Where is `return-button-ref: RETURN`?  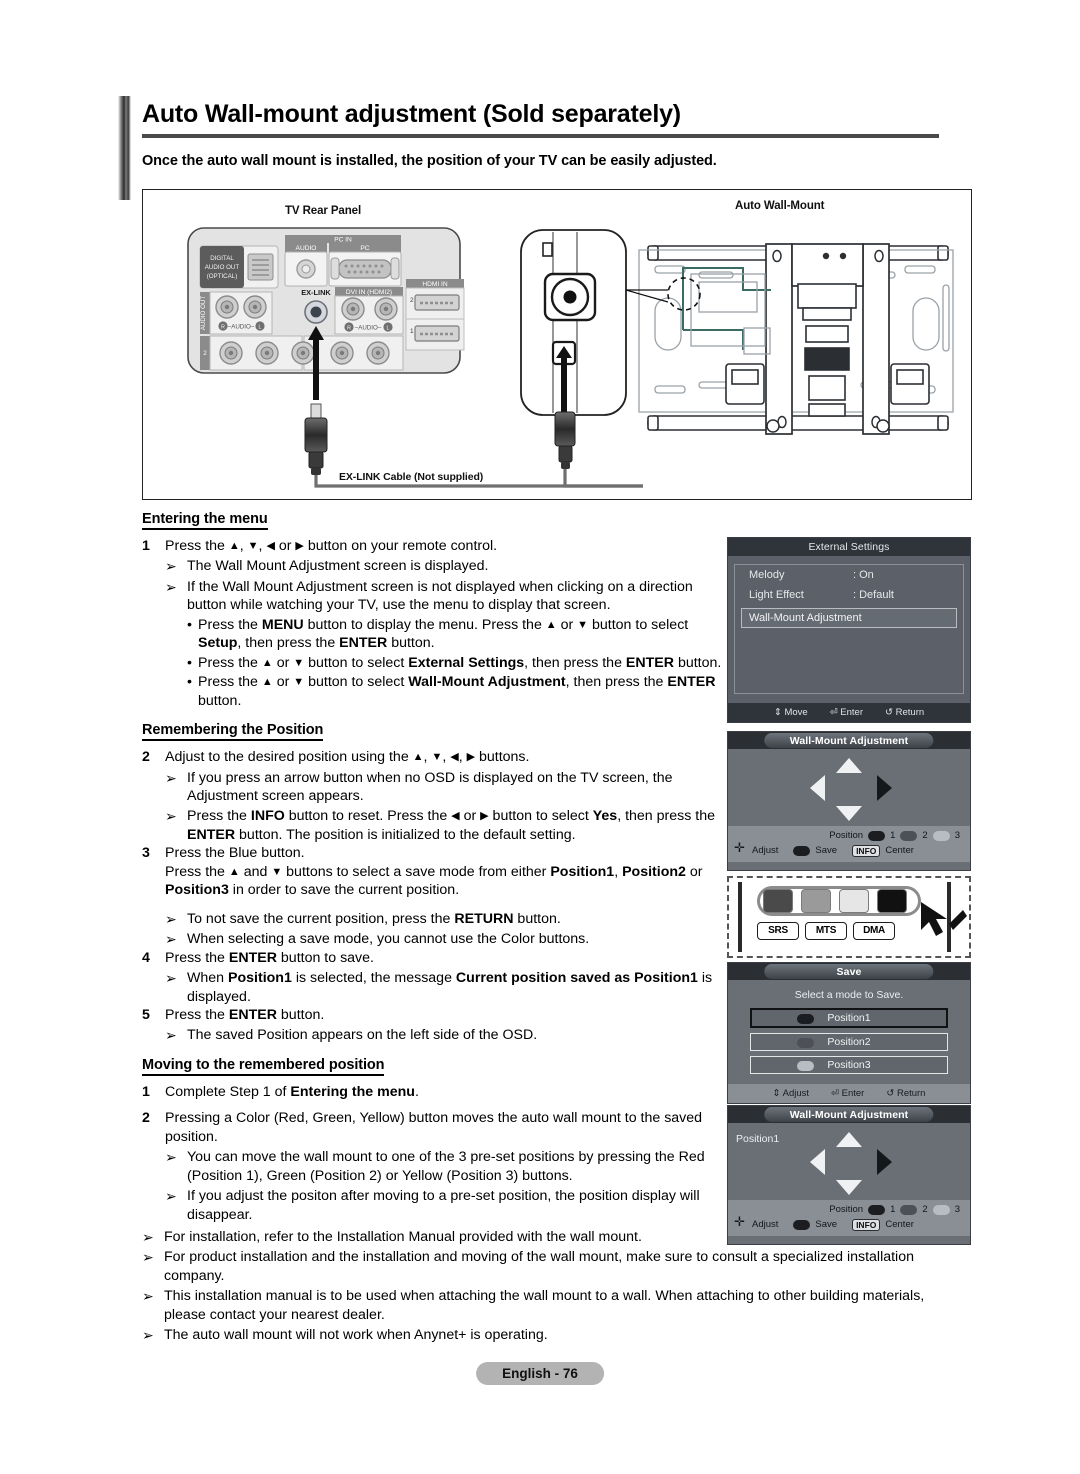 return-button-ref: RETURN is located at coordinates (484, 918).